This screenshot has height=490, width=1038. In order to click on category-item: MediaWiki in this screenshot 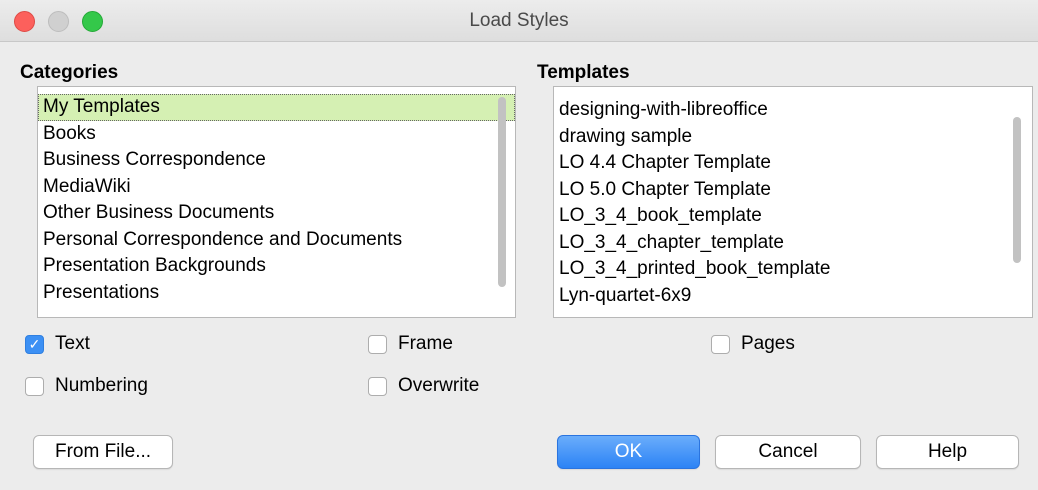, I will do `click(276, 187)`.